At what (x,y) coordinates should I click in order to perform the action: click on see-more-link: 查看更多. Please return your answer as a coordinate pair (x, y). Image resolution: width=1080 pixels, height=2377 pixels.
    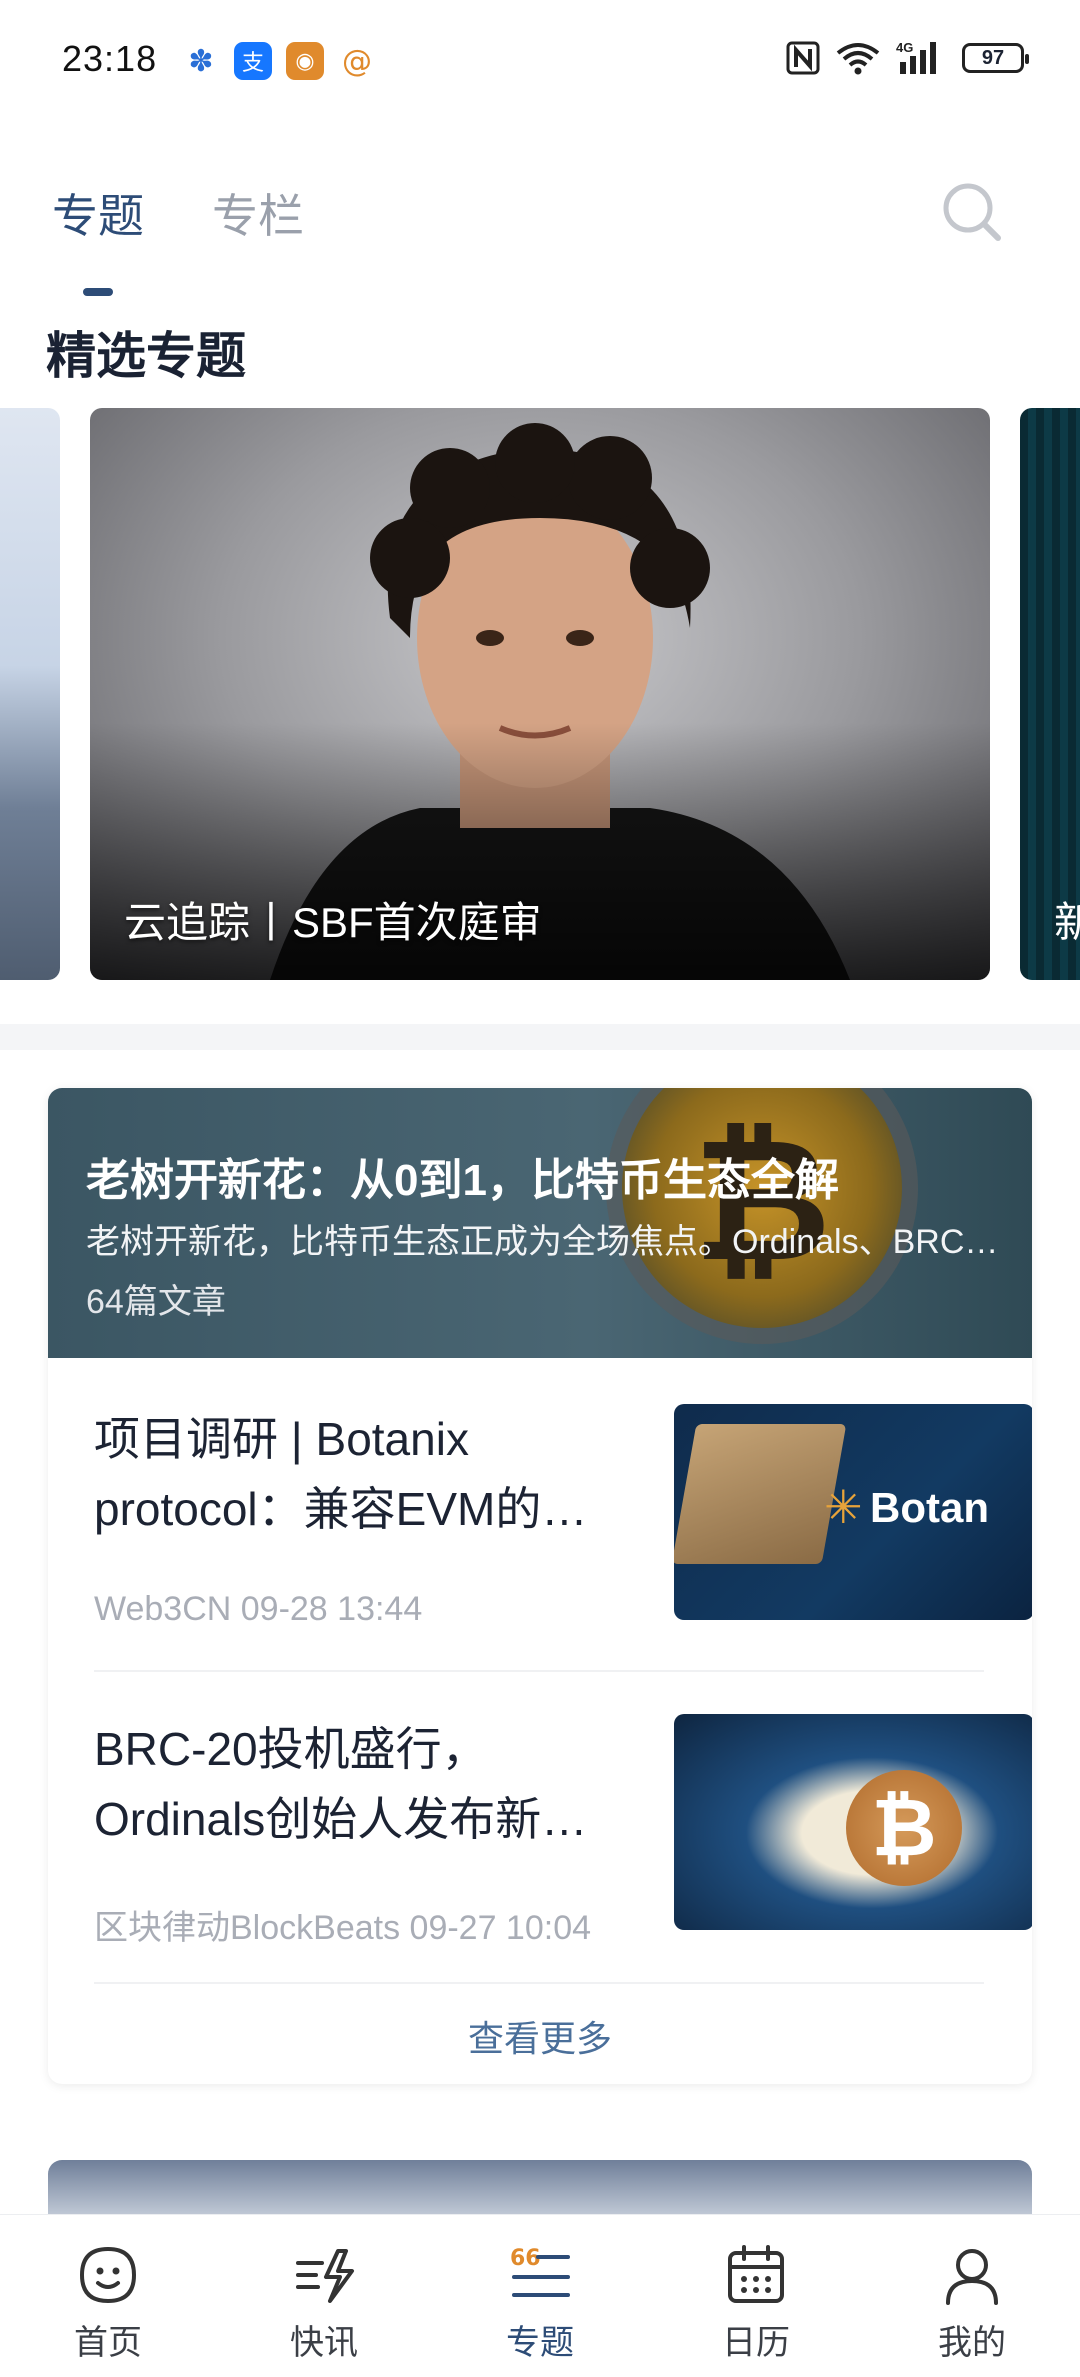
    Looking at the image, I should click on (540, 2036).